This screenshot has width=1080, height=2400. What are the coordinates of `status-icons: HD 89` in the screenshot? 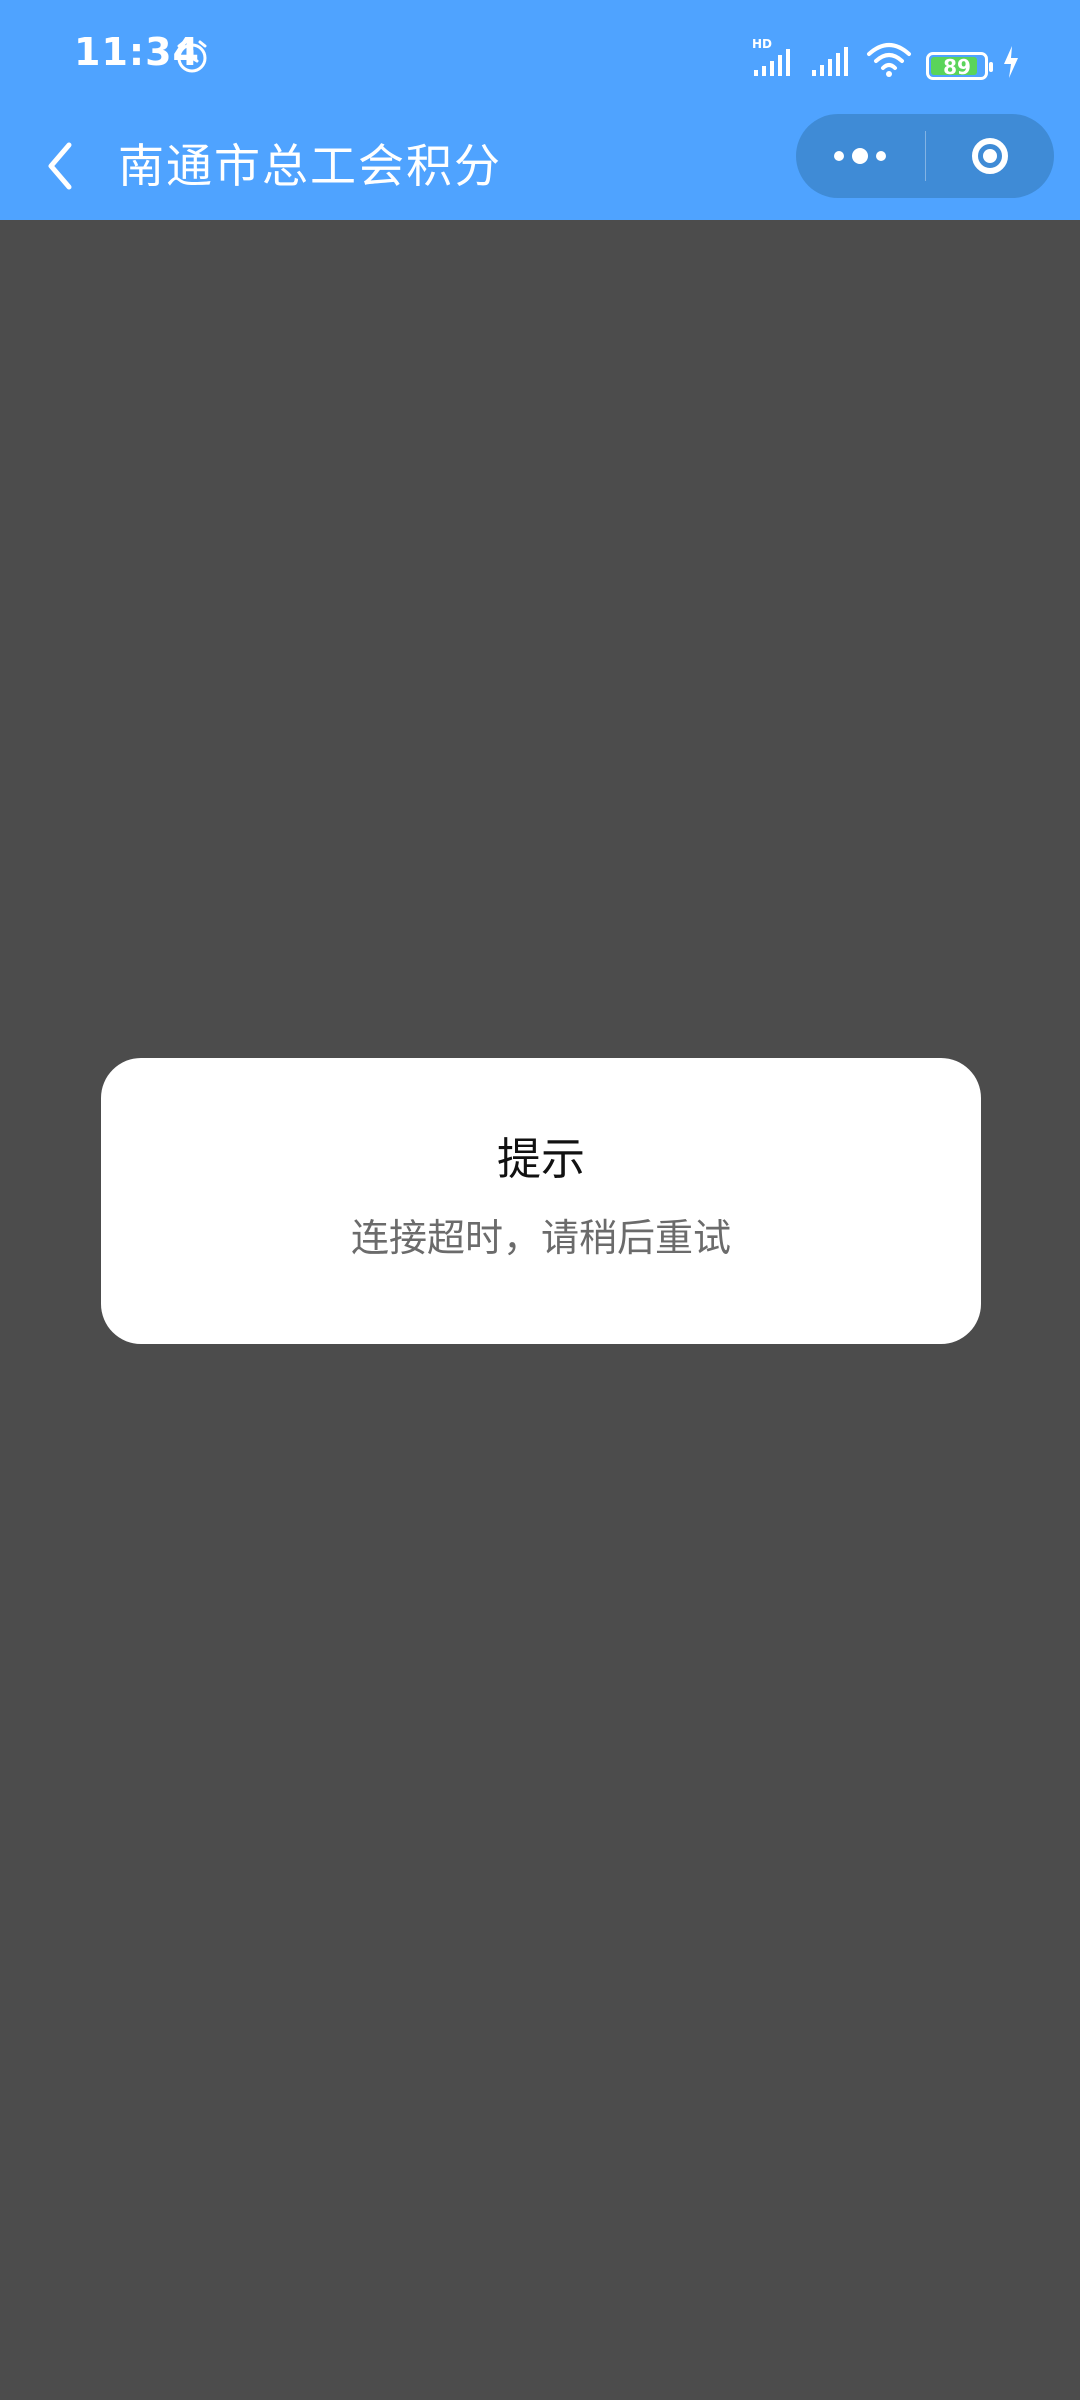 It's located at (886, 58).